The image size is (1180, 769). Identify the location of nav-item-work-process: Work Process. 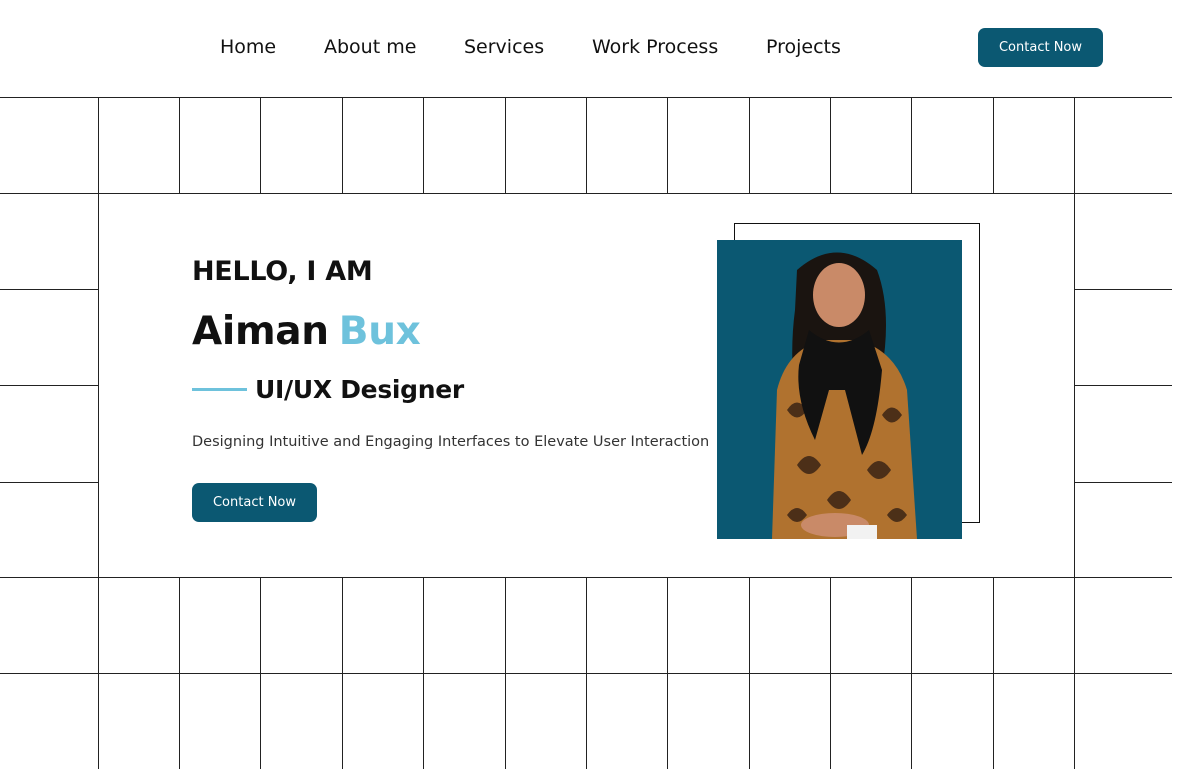
(655, 47).